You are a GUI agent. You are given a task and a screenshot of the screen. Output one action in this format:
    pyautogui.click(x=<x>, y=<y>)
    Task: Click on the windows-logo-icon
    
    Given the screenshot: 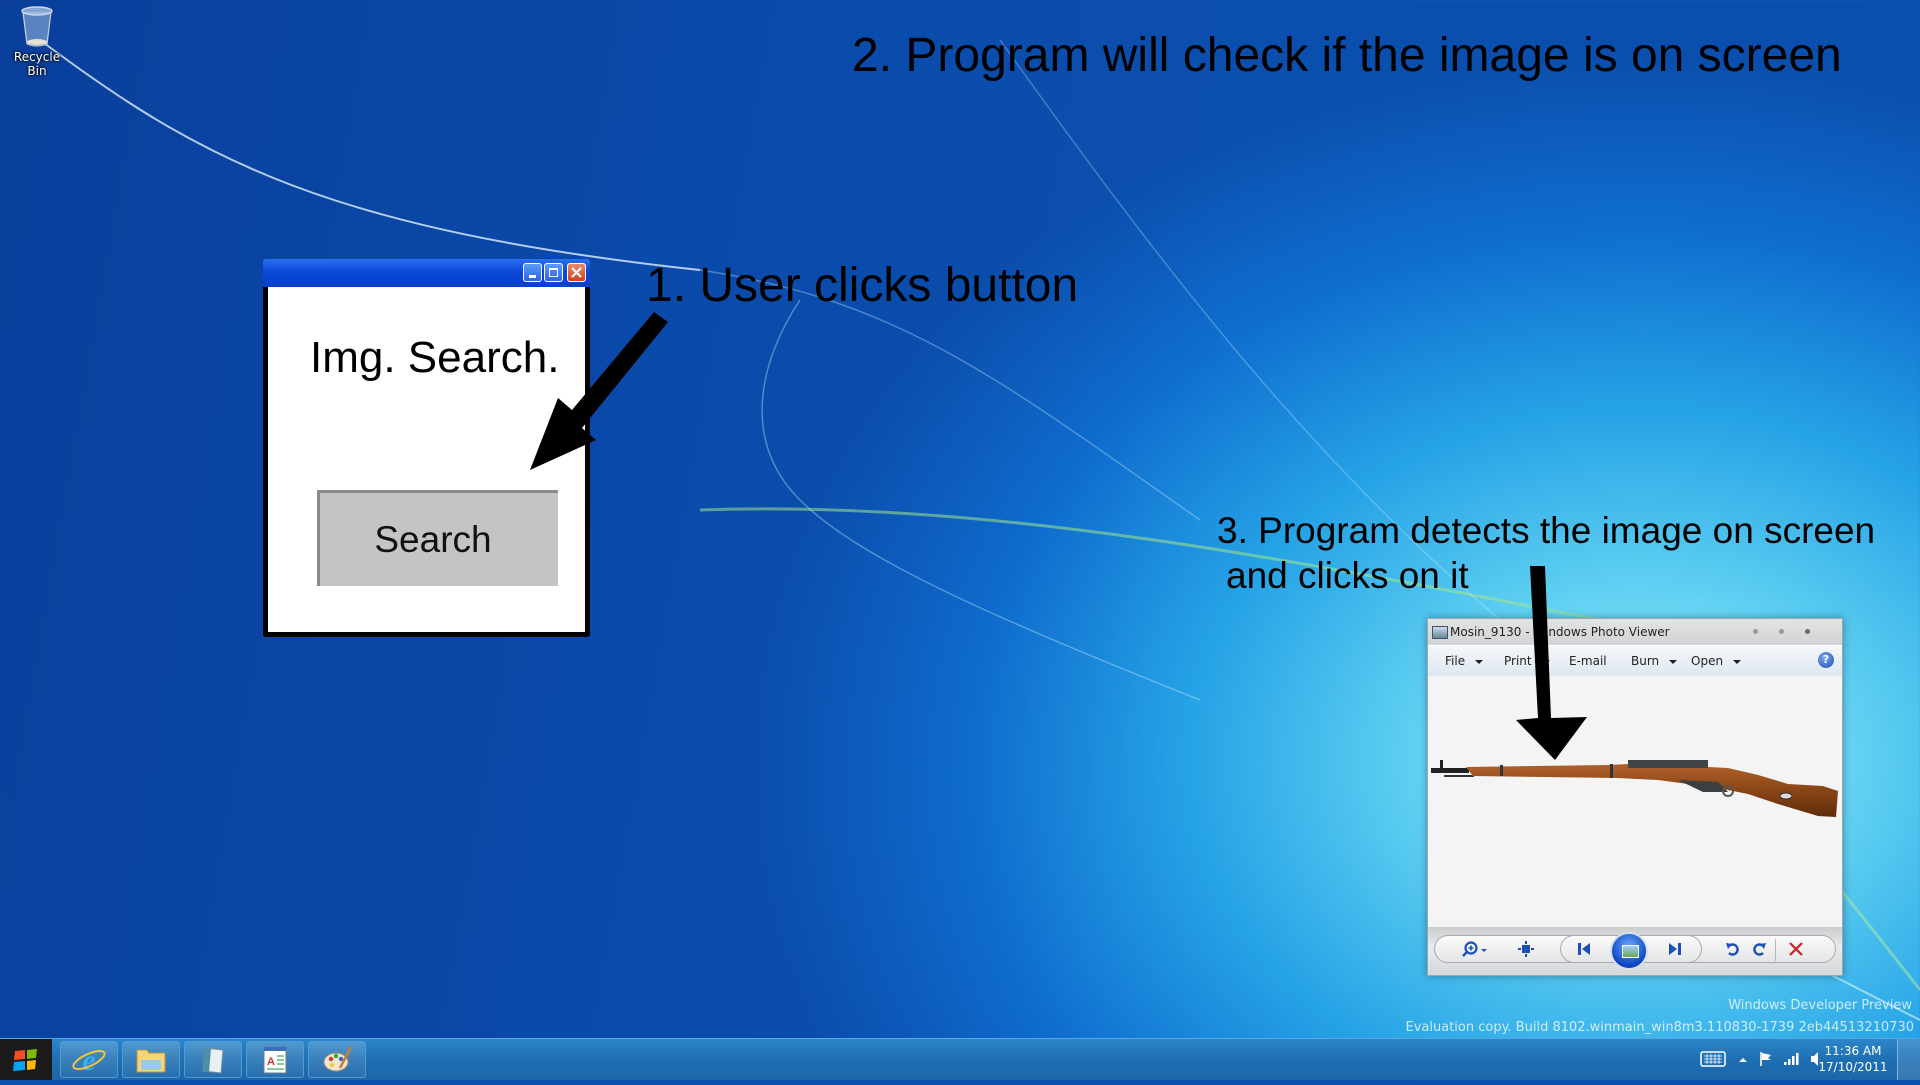 What is the action you would take?
    pyautogui.click(x=25, y=1060)
    